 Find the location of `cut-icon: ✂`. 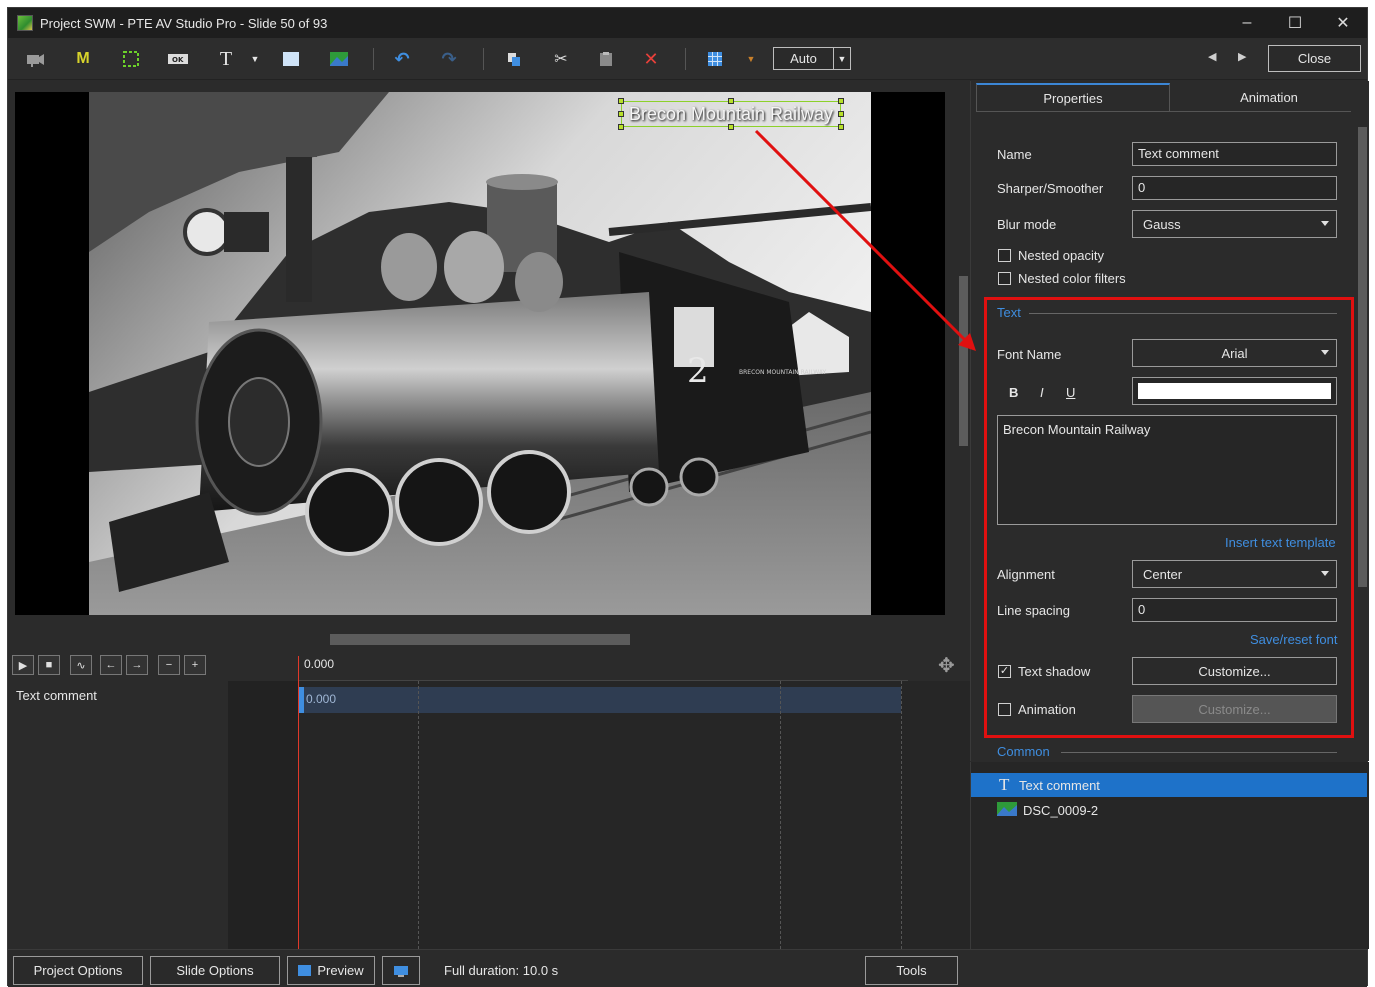

cut-icon: ✂ is located at coordinates (561, 59).